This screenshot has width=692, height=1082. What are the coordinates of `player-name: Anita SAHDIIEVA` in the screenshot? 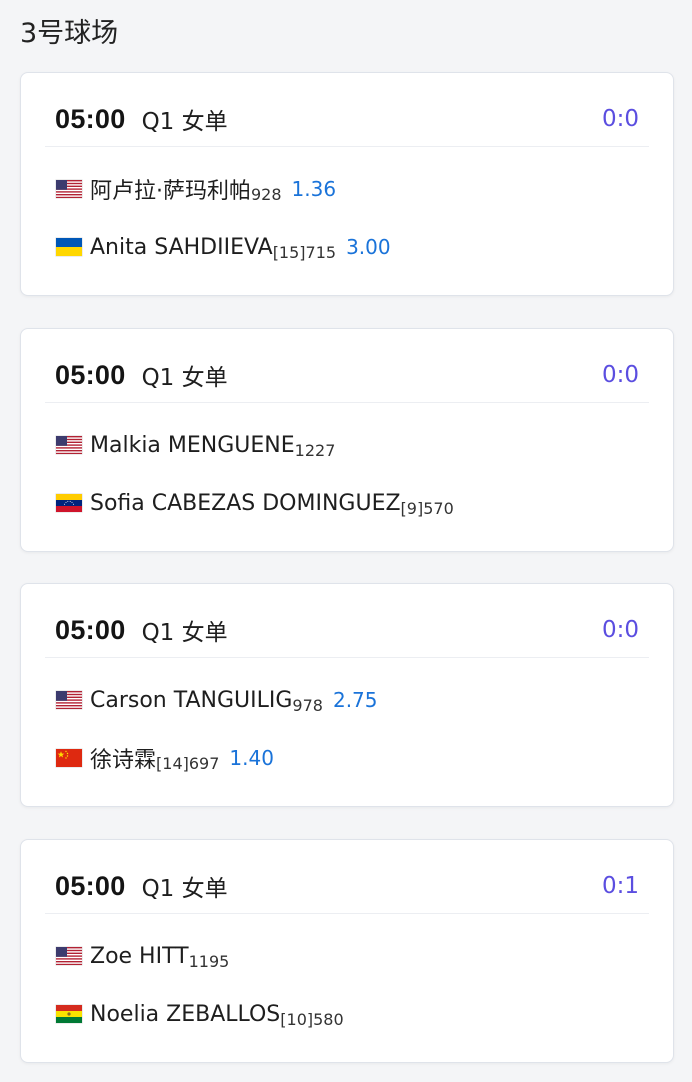 It's located at (181, 247).